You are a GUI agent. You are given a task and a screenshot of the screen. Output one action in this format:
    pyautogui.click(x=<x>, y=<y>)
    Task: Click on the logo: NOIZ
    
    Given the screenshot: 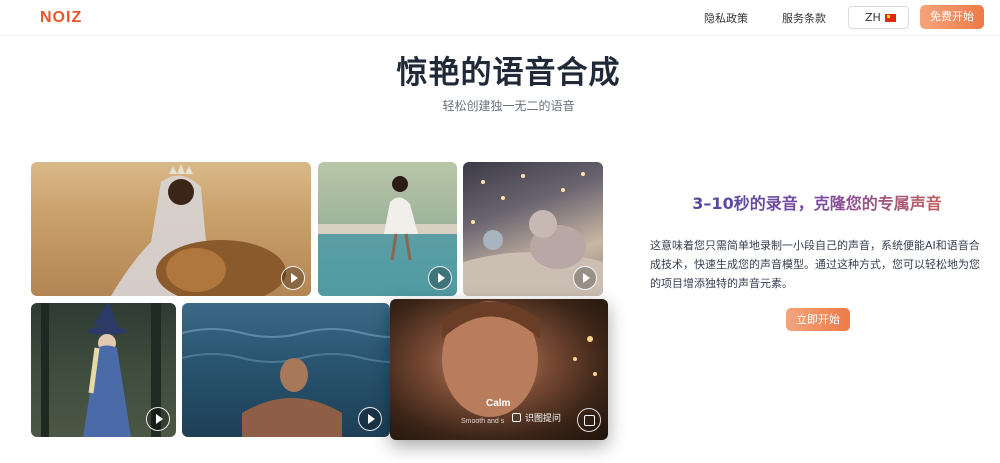 What is the action you would take?
    pyautogui.click(x=61, y=18)
    